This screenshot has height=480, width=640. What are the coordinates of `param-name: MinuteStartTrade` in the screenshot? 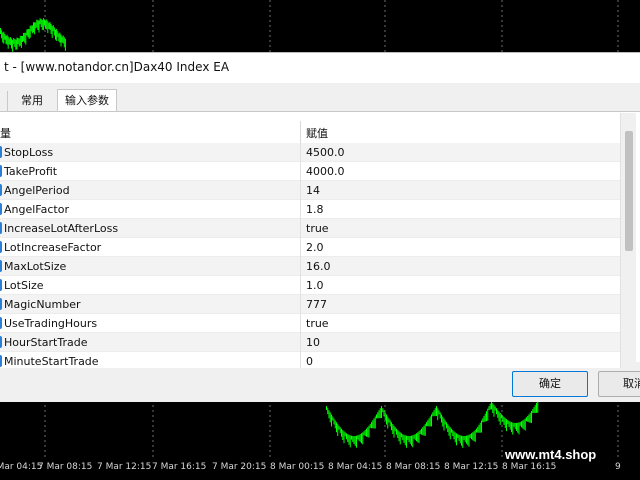 It's located at (51, 361).